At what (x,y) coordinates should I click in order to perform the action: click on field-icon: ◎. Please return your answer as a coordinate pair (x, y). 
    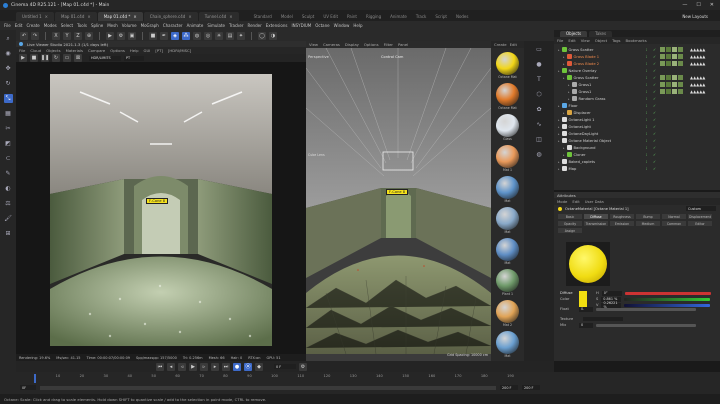
    Looking at the image, I should click on (208, 35).